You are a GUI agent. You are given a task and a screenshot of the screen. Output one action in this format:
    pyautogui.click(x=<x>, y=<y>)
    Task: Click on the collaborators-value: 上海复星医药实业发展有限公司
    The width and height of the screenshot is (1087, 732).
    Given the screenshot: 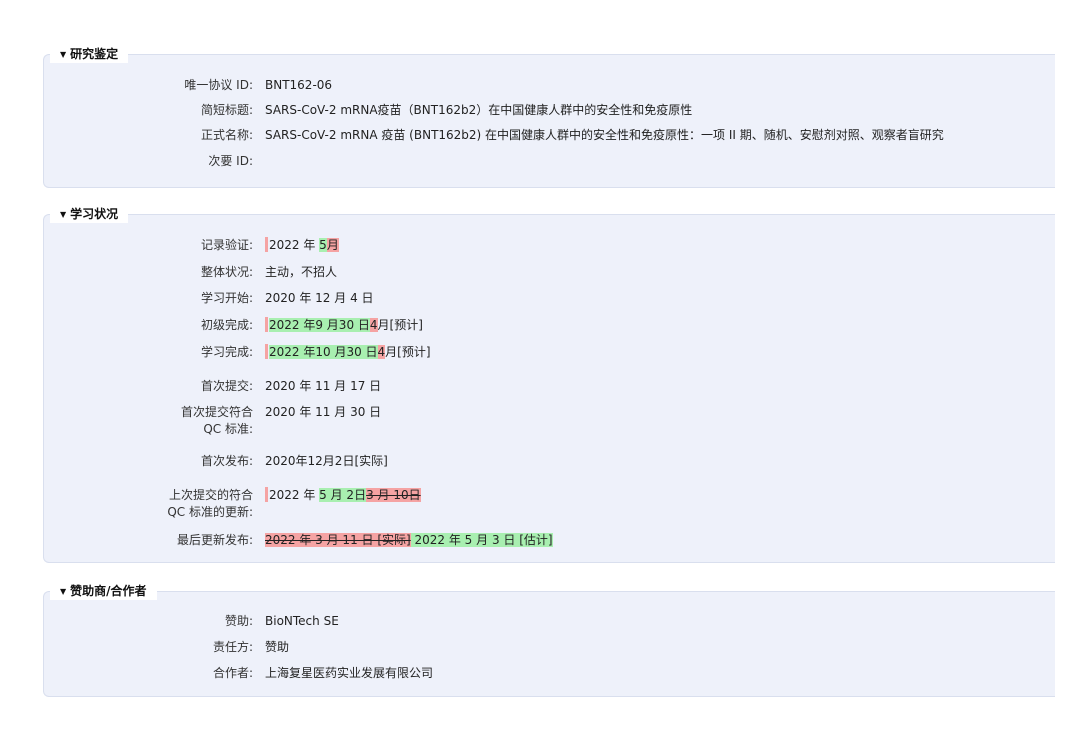 What is the action you would take?
    pyautogui.click(x=349, y=673)
    